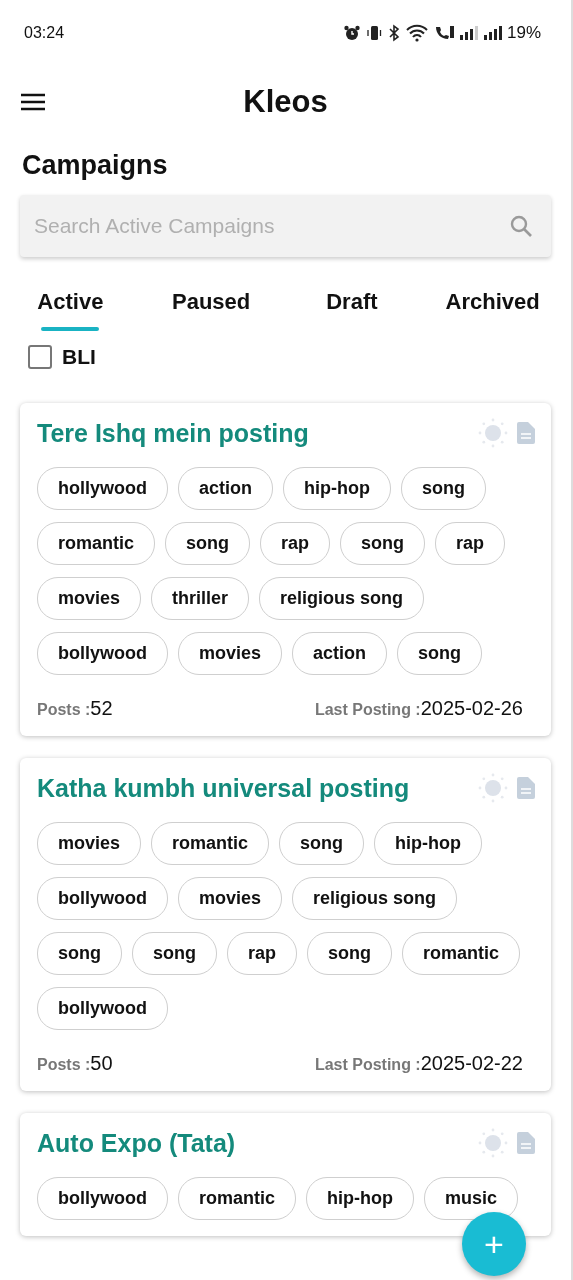  Describe the element at coordinates (285, 226) in the screenshot. I see `search-field: Search Active Campaigns` at that location.